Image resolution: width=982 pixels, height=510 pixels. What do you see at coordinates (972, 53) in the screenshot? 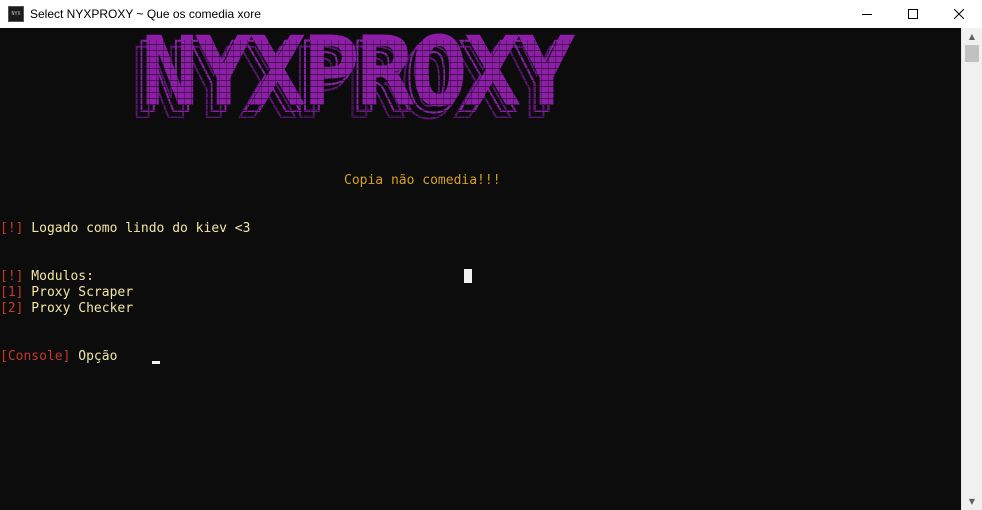
I see `scrollbar-thumb` at bounding box center [972, 53].